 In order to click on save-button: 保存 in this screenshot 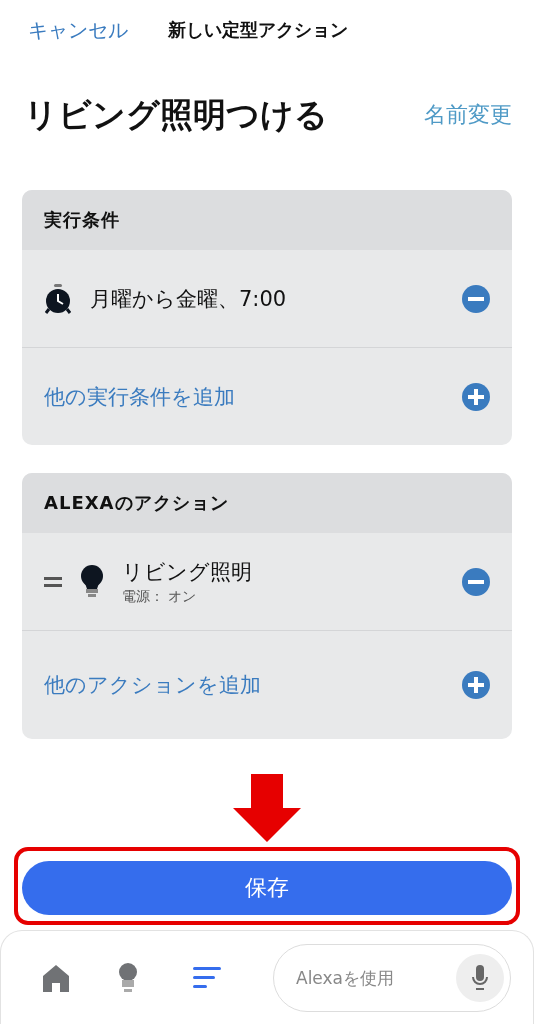, I will do `click(267, 888)`.